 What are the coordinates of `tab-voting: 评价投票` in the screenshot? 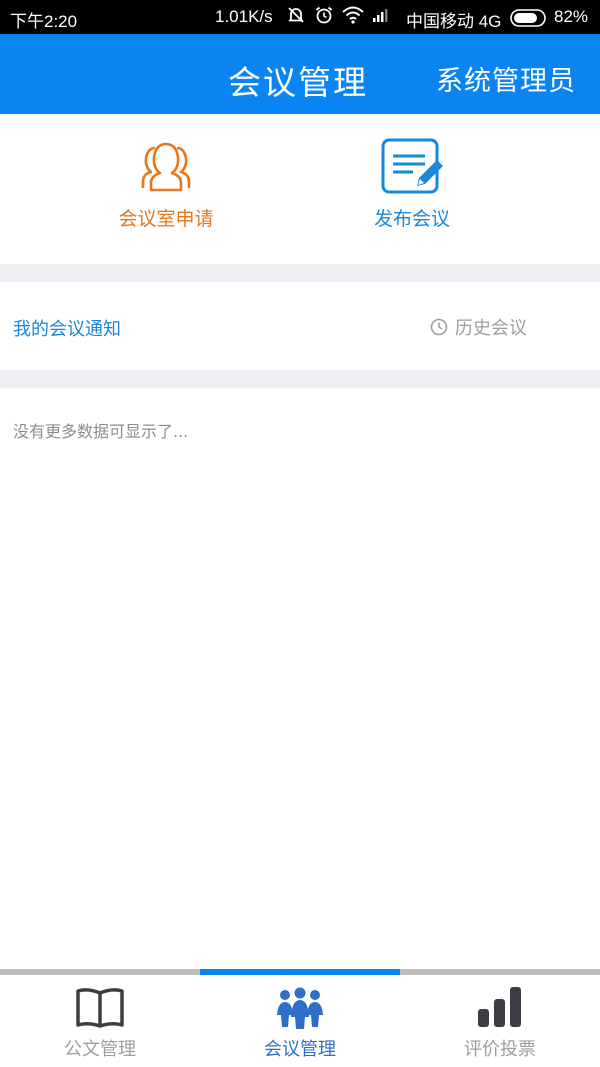 It's located at (500, 1021).